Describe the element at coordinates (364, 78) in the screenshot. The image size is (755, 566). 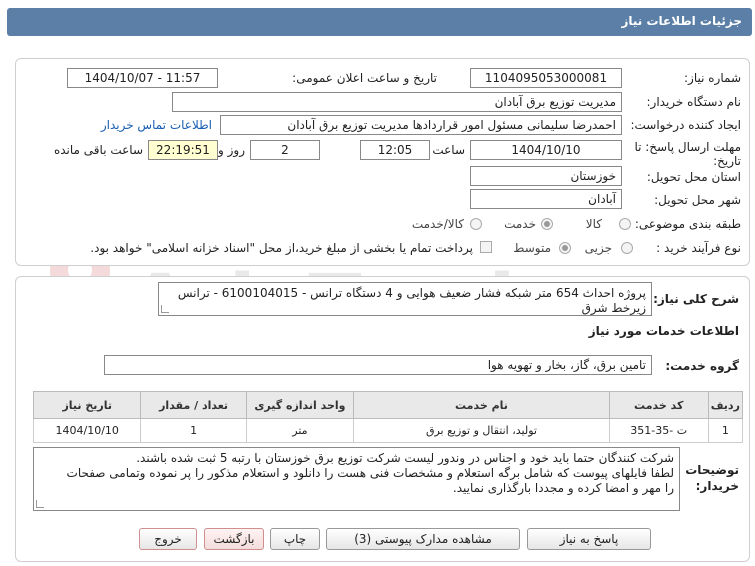
I see `announce-datetime-label: تاریخ و ساعت اعلان عمومی:` at that location.